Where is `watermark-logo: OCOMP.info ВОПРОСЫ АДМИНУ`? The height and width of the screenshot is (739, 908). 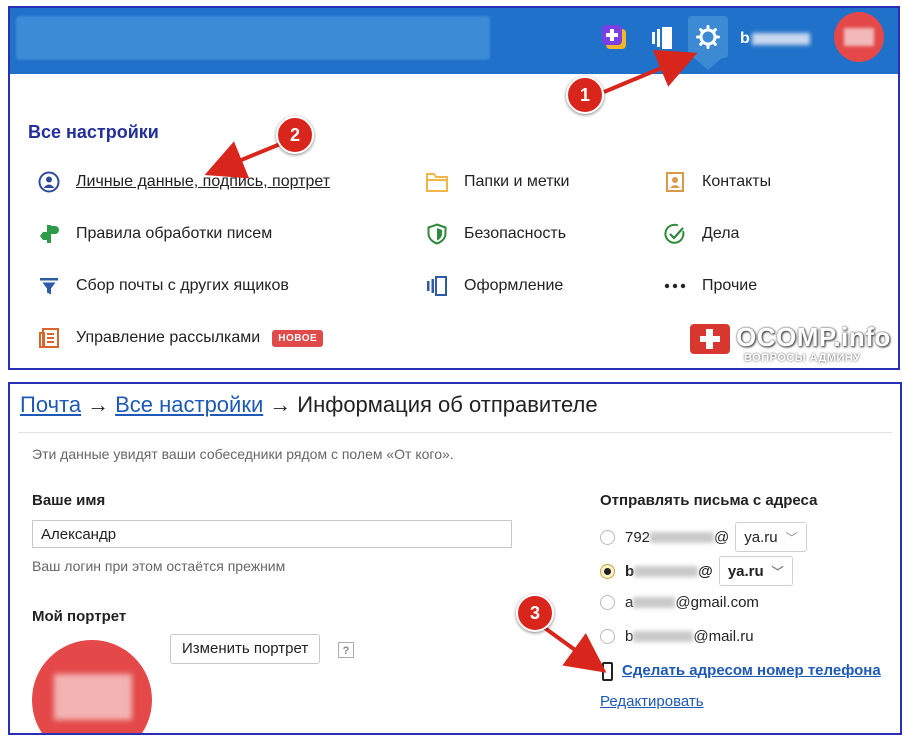 watermark-logo: OCOMP.info ВОПРОСЫ АДМИНУ is located at coordinates (793, 345).